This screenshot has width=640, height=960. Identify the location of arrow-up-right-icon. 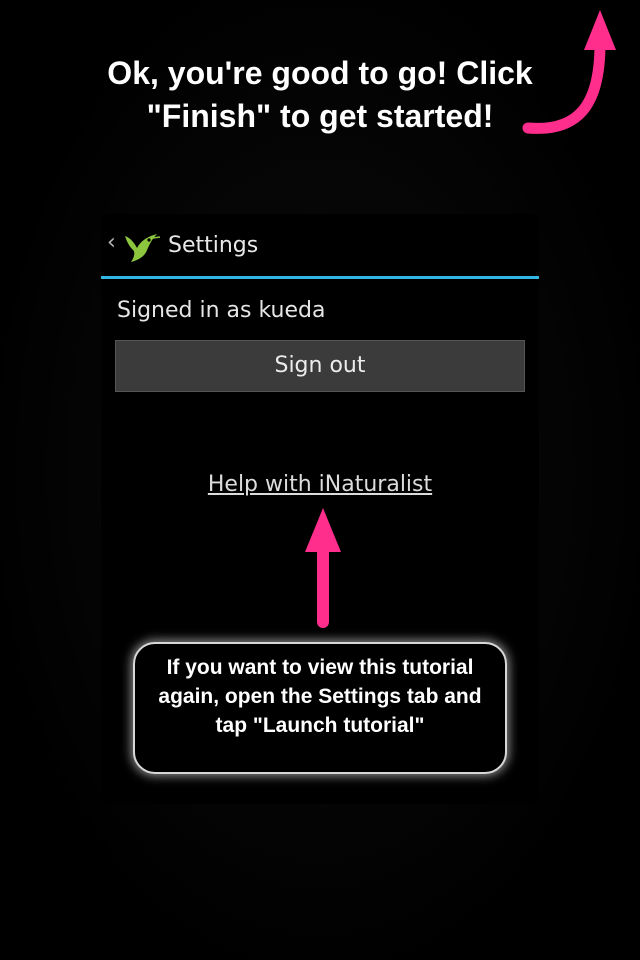
(569, 72).